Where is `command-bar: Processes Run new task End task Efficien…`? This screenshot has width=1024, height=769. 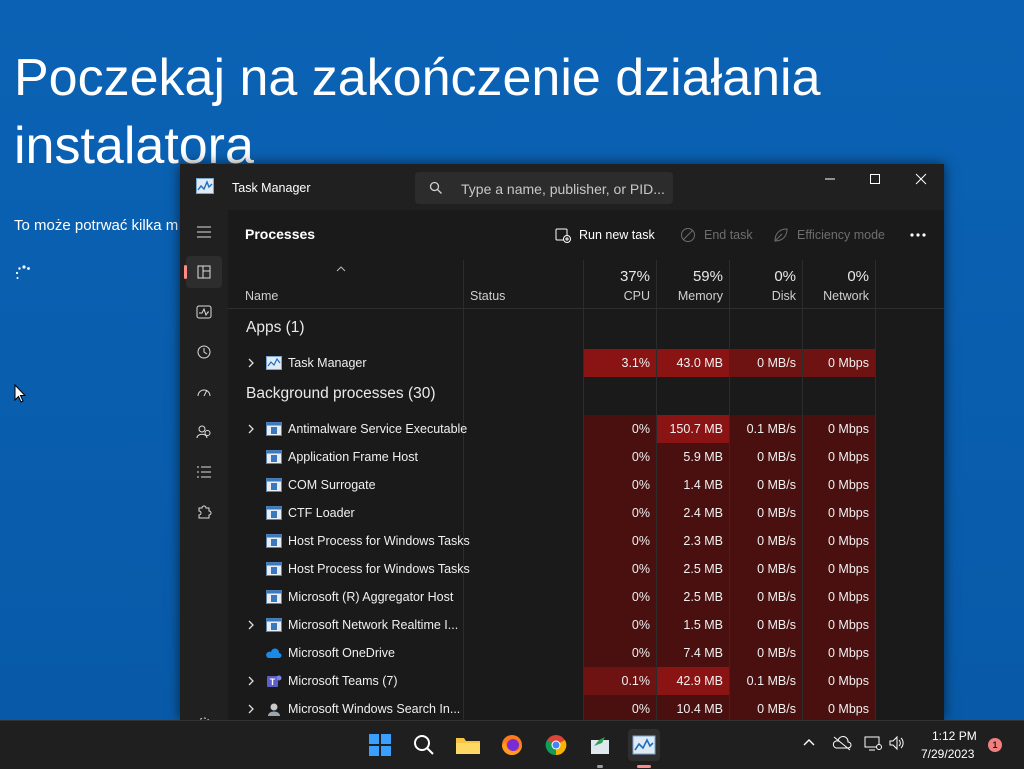 command-bar: Processes Run new task End task Efficien… is located at coordinates (586, 235).